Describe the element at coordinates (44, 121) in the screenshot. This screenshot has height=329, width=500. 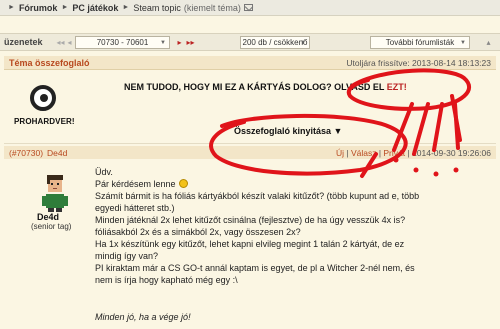
I see `logo-text: PROHARDVER!` at that location.